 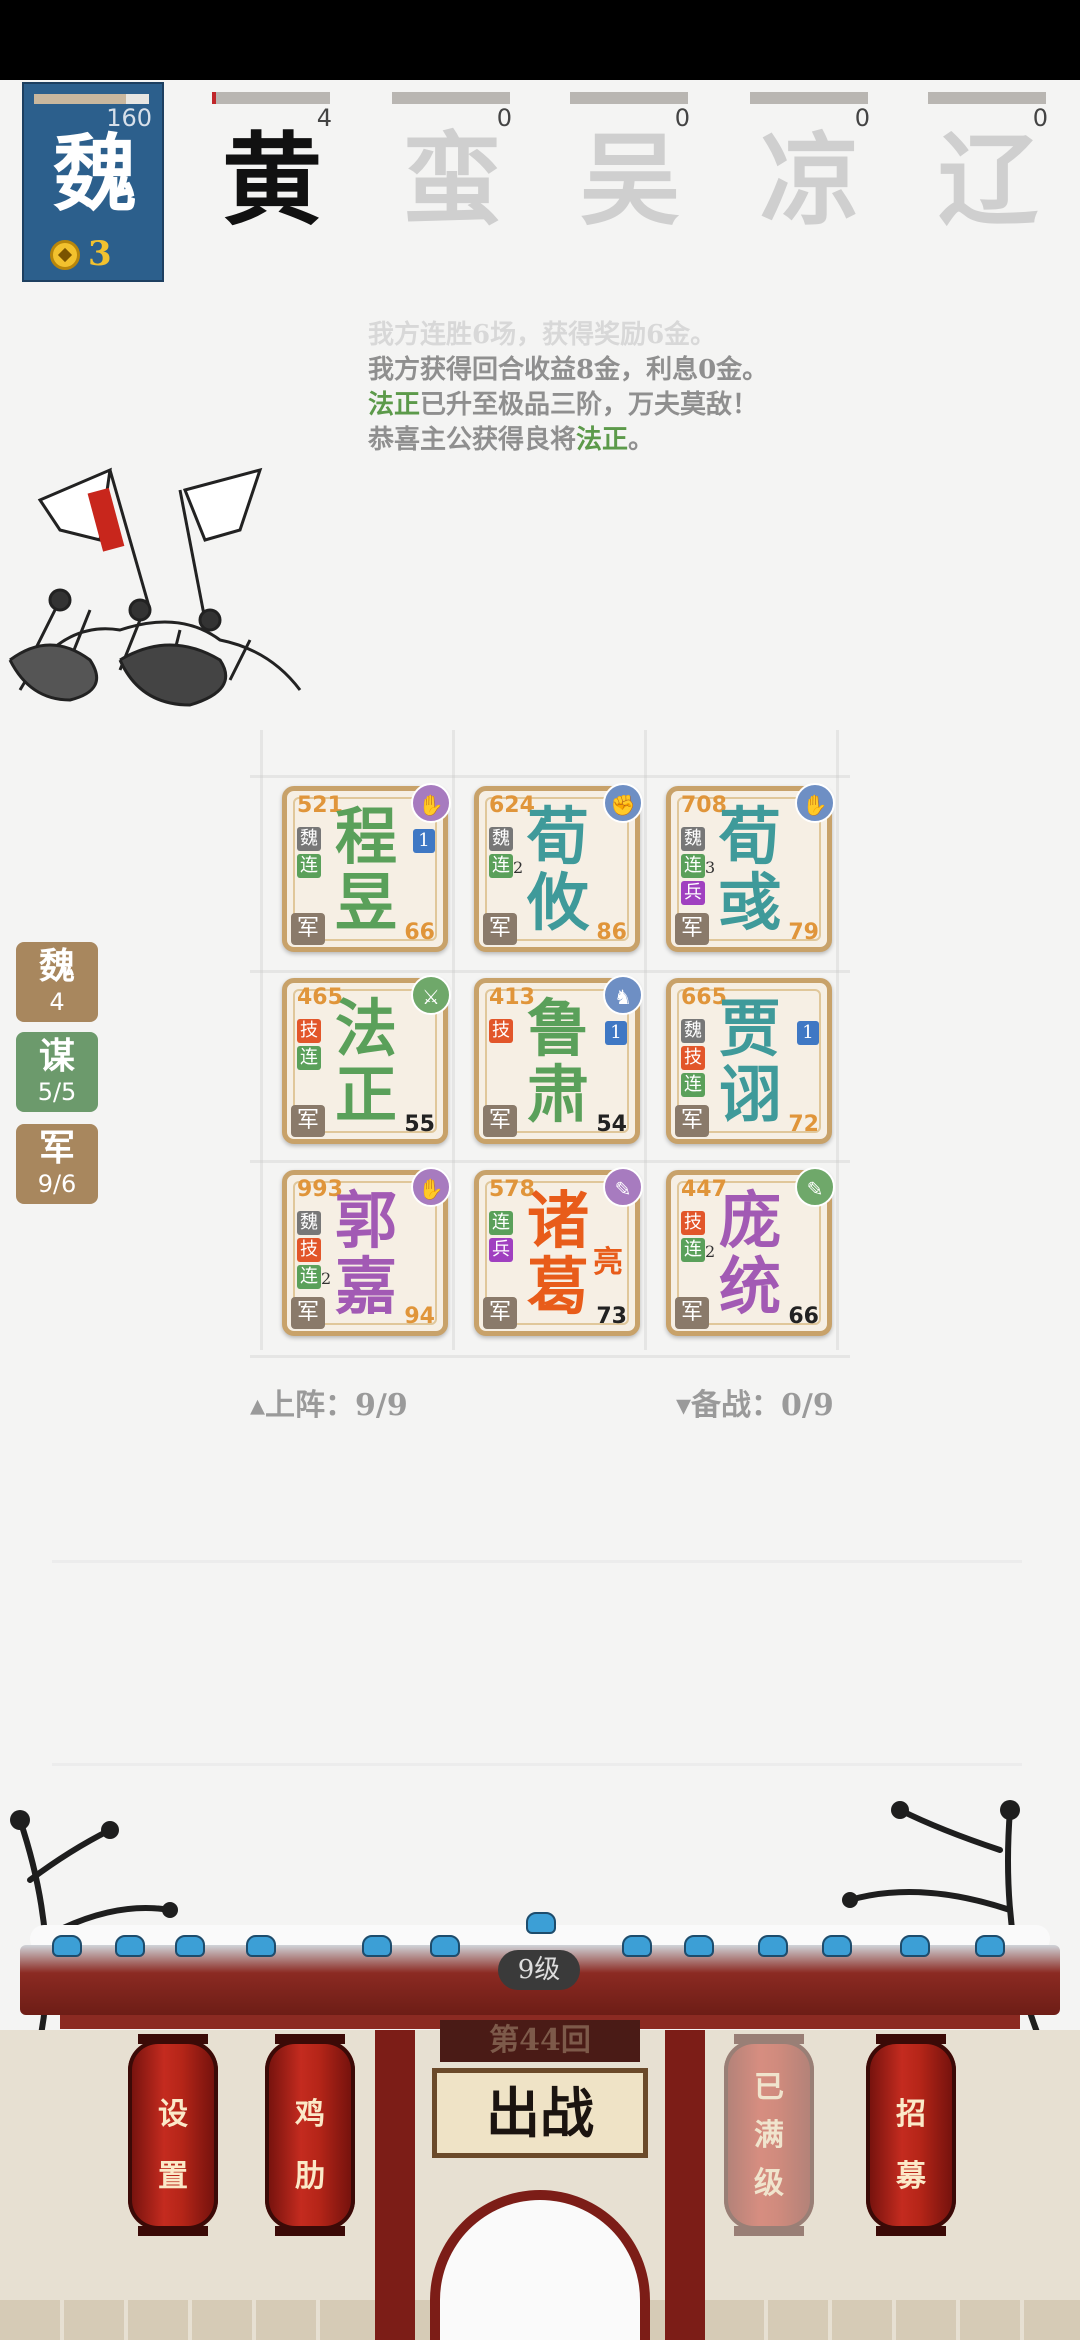 I want to click on bench-count: ▾备战：0/9, so click(x=755, y=1405).